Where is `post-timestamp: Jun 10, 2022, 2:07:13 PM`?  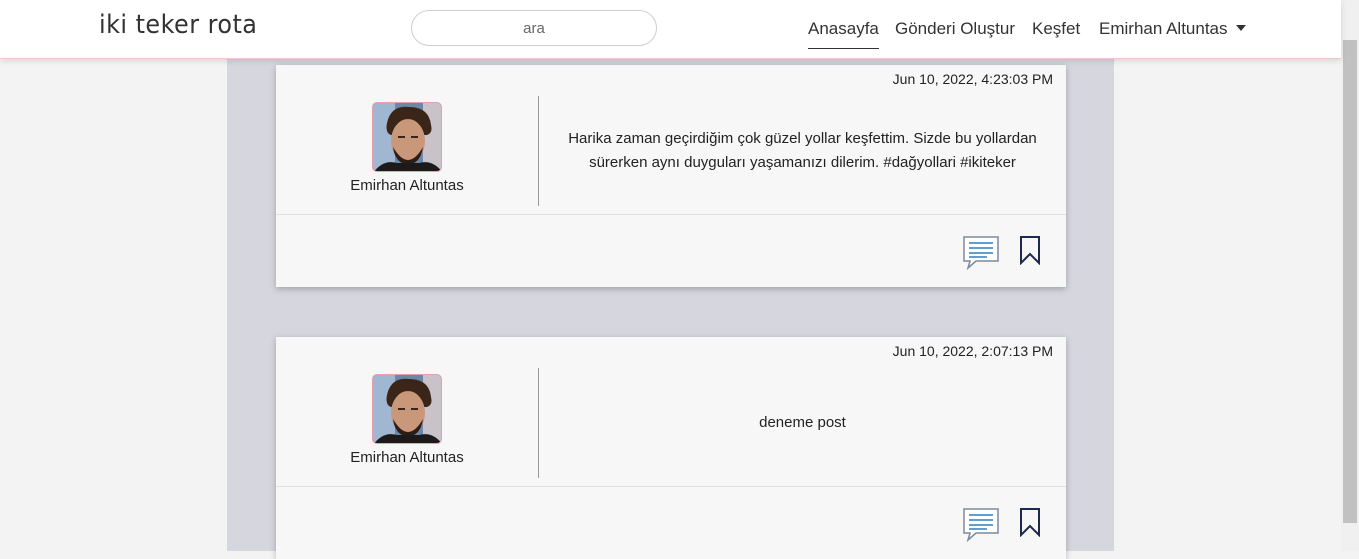
post-timestamp: Jun 10, 2022, 2:07:13 PM is located at coordinates (972, 351).